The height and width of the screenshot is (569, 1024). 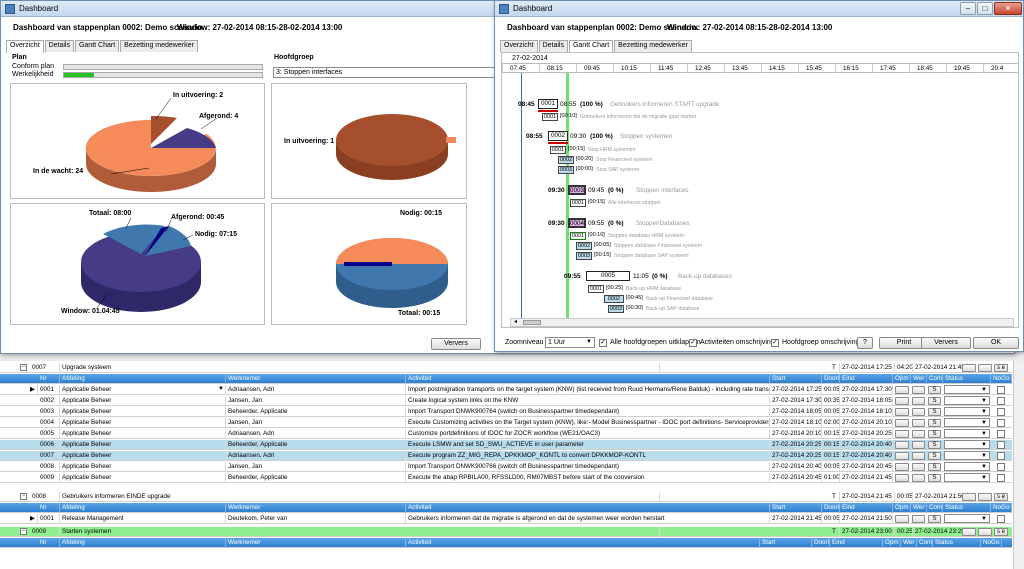 I want to click on group-se-button: s e, so click(x=1001, y=497).